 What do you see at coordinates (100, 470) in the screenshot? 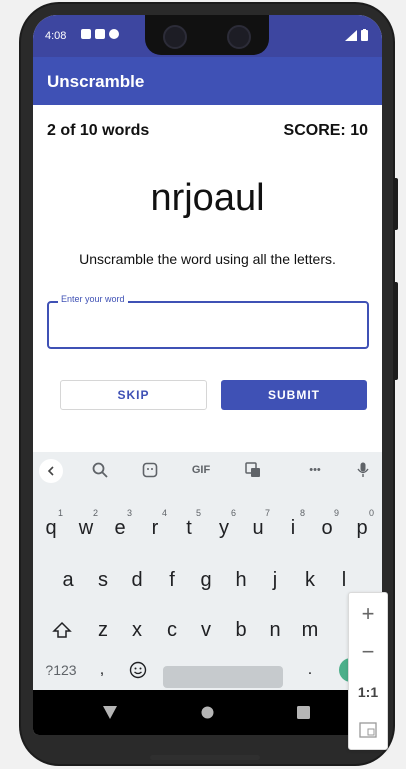
I see `search-icon` at bounding box center [100, 470].